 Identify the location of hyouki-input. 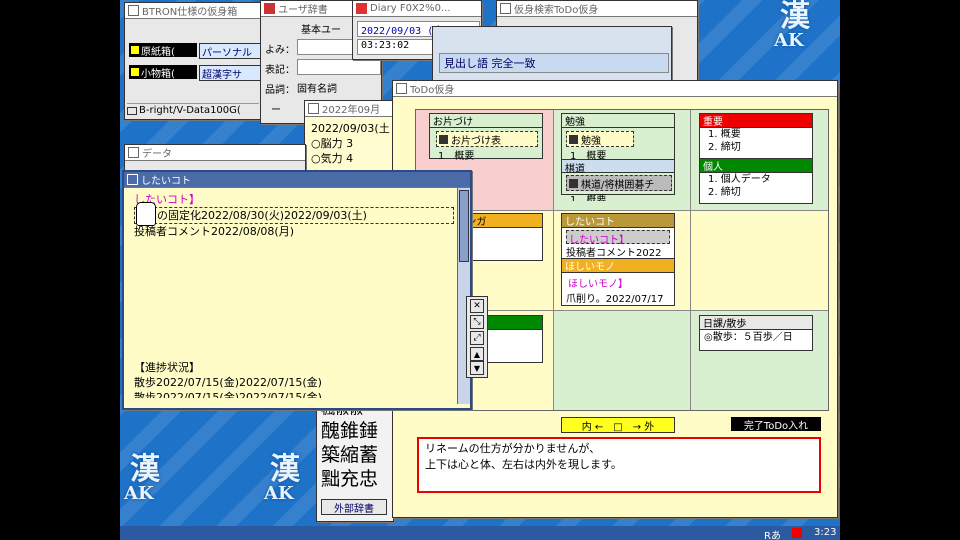
(339, 67).